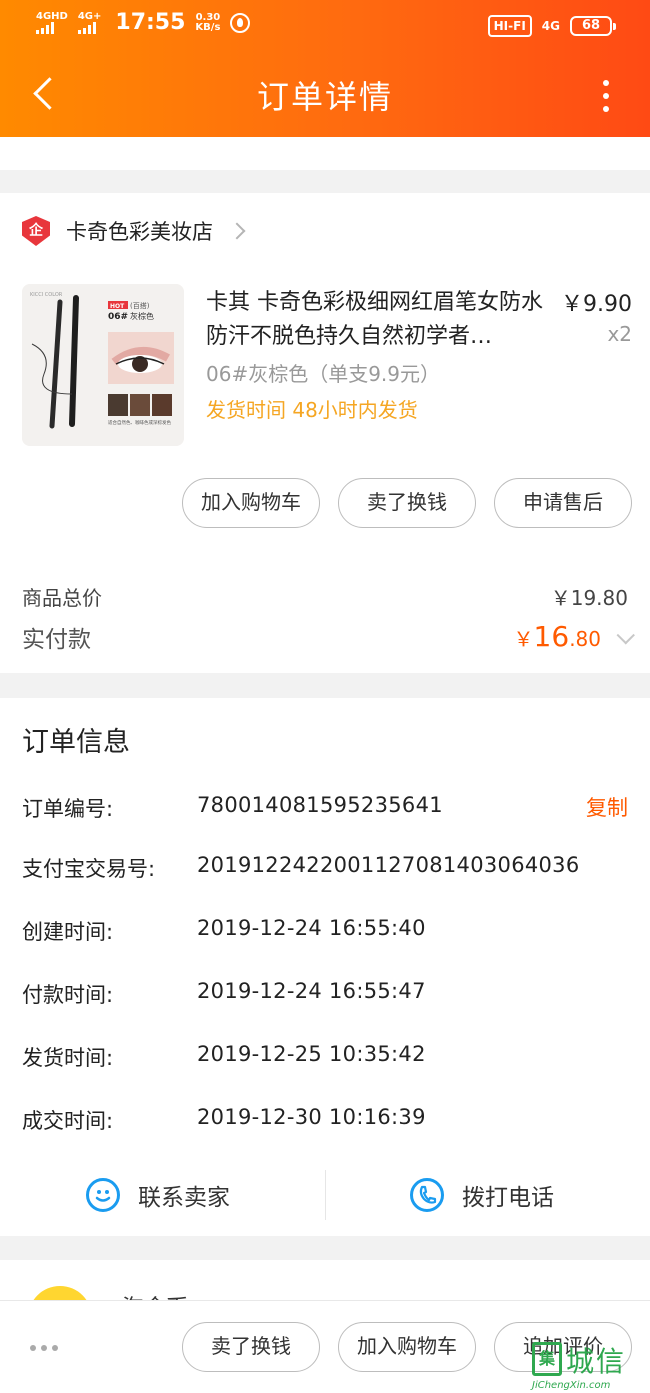 This screenshot has width=650, height=1393. What do you see at coordinates (68, 809) in the screenshot?
I see `order-number-label: 订单编号:` at bounding box center [68, 809].